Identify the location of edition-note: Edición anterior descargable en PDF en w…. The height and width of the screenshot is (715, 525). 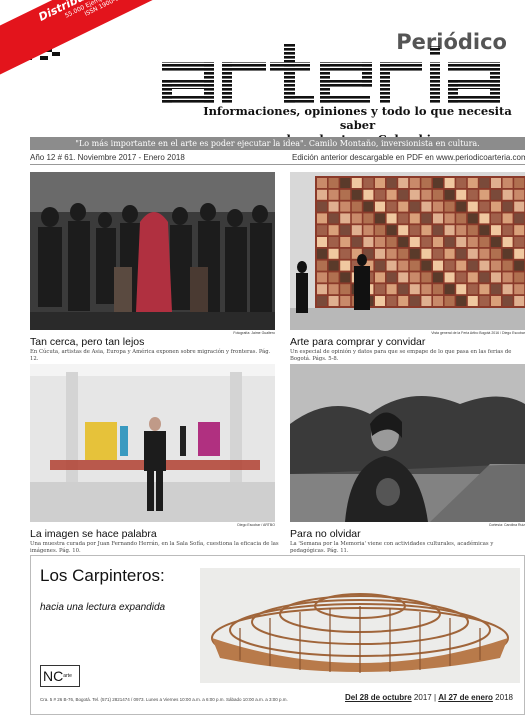
(408, 157).